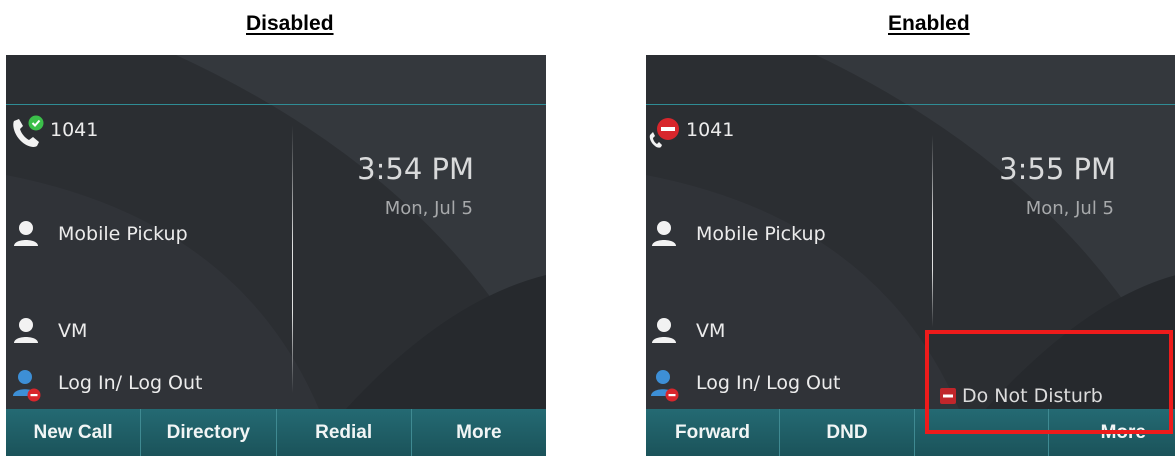  Describe the element at coordinates (209, 432) in the screenshot. I see `softkey-directory: Directory` at that location.